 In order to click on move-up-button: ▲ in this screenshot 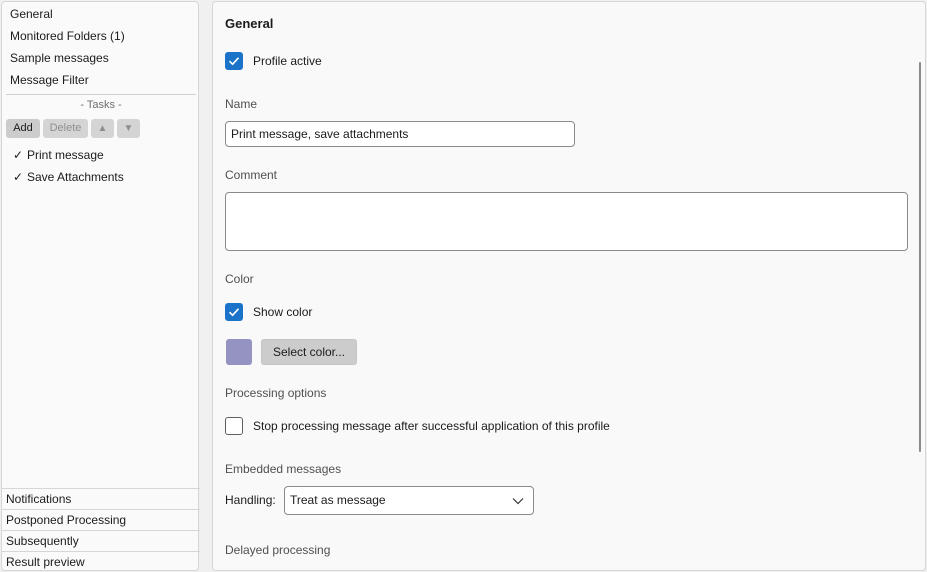, I will do `click(102, 128)`.